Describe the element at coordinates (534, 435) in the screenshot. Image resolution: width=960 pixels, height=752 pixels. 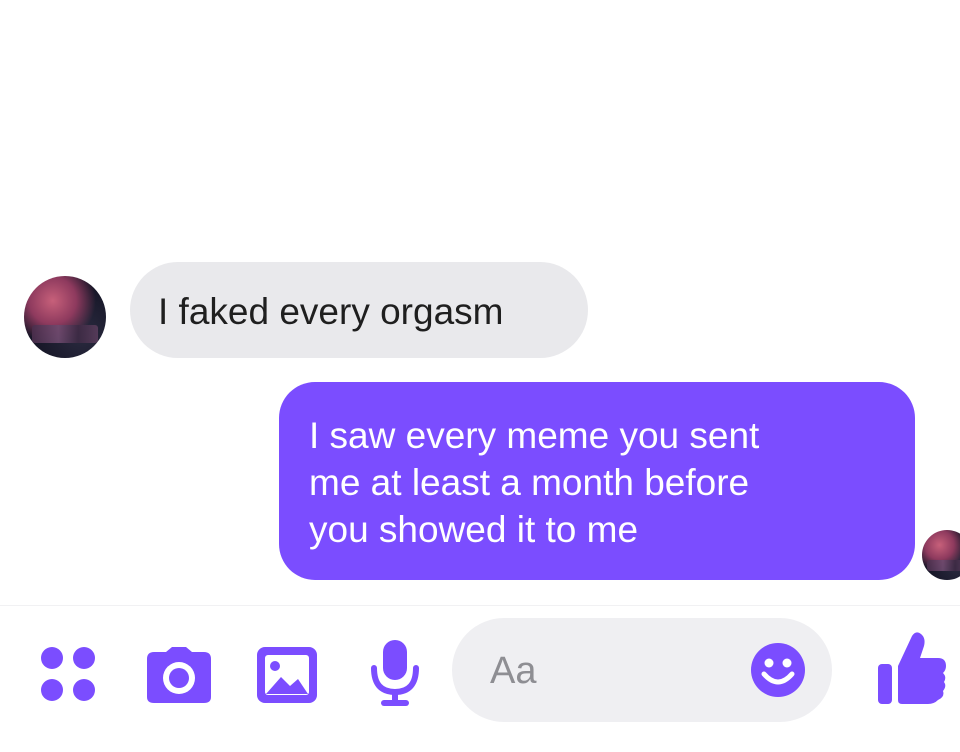
I see `sent-message-line: I saw every meme you sent` at that location.